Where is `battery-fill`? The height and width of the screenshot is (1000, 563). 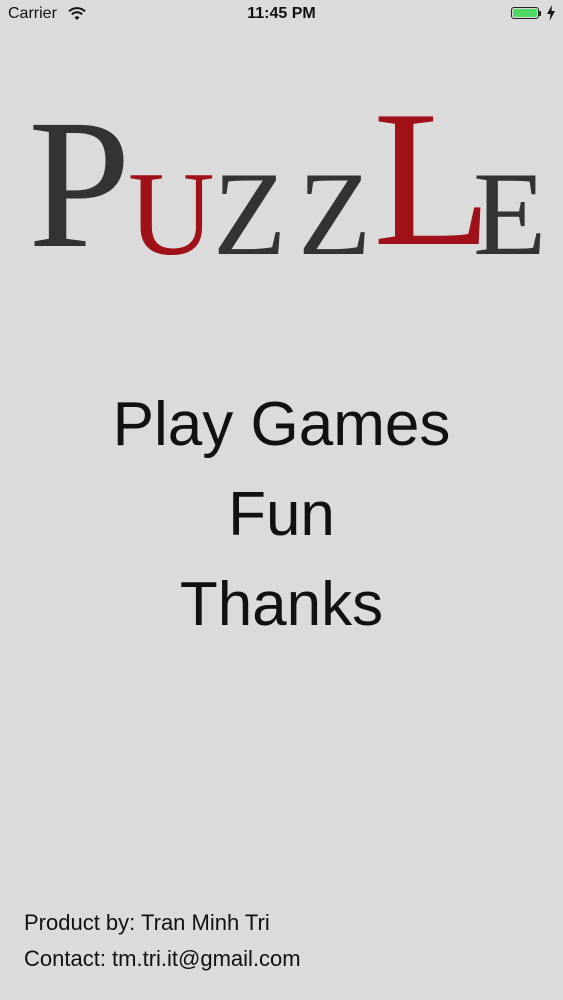
battery-fill is located at coordinates (525, 13).